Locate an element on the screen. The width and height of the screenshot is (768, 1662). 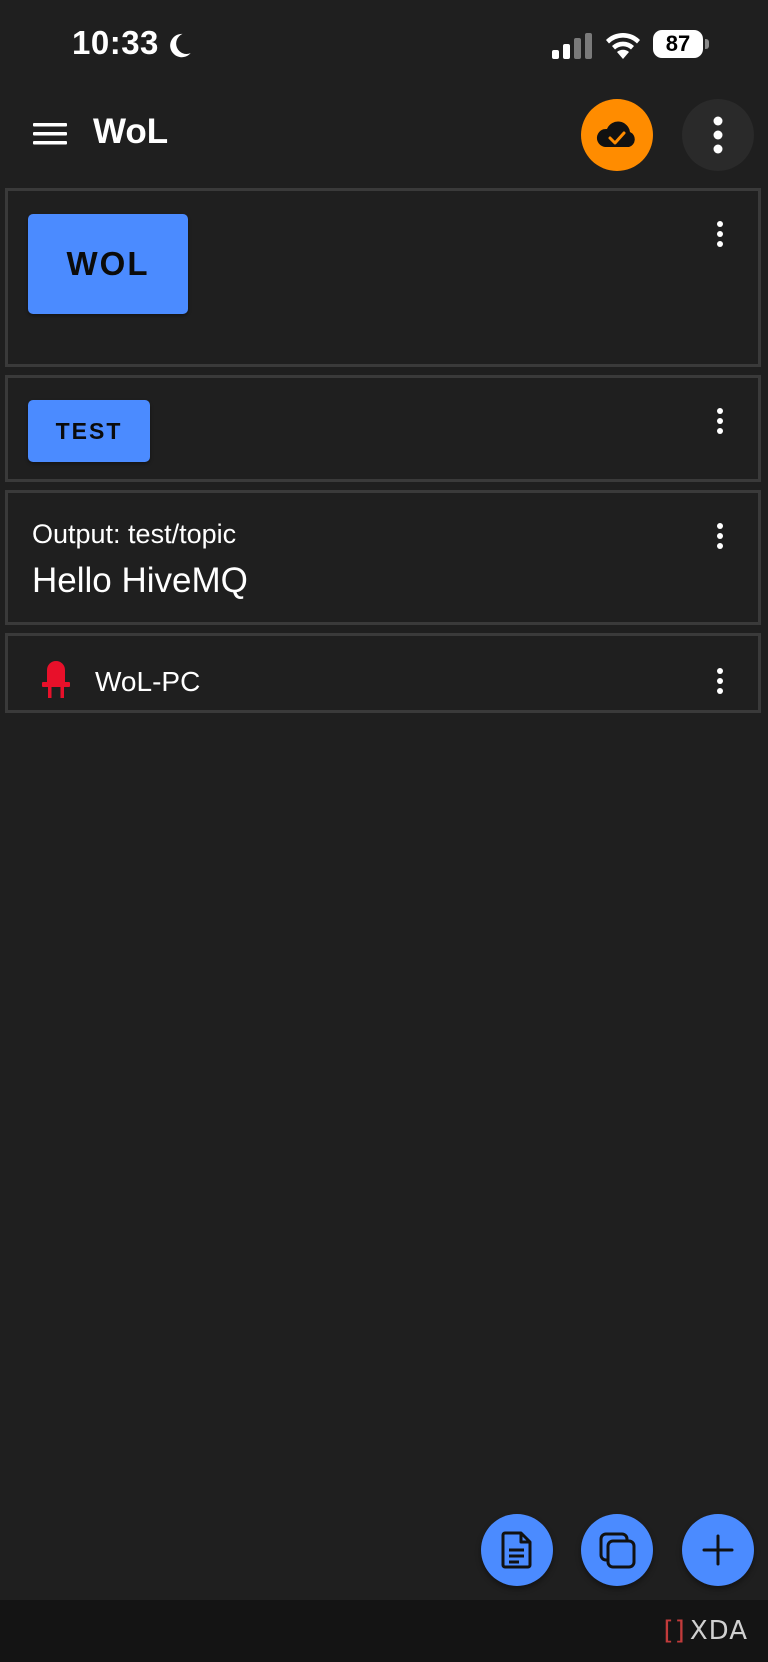
status-bar: 10:33 87 is located at coordinates (384, 45).